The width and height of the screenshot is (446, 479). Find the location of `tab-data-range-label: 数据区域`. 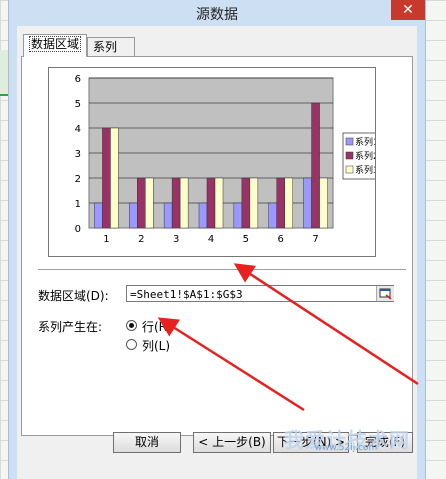

tab-data-range-label: 数据区域 is located at coordinates (55, 44).